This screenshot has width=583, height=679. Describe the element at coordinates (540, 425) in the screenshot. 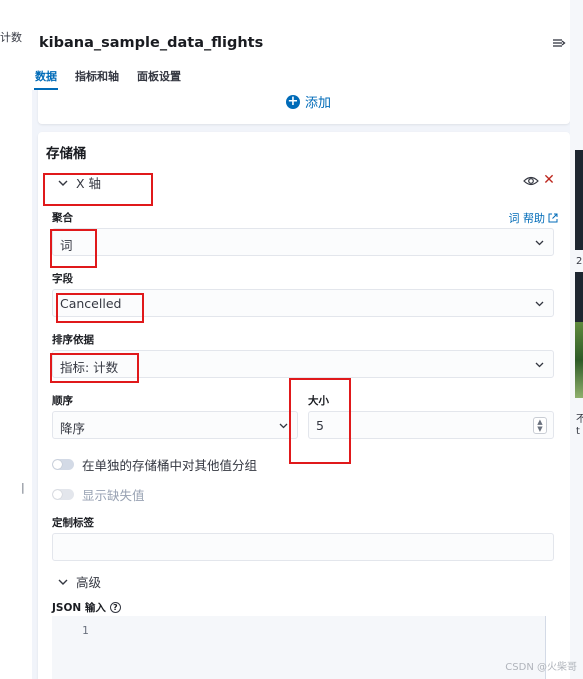

I see `number-stepper-icon: ▲ ▼` at that location.